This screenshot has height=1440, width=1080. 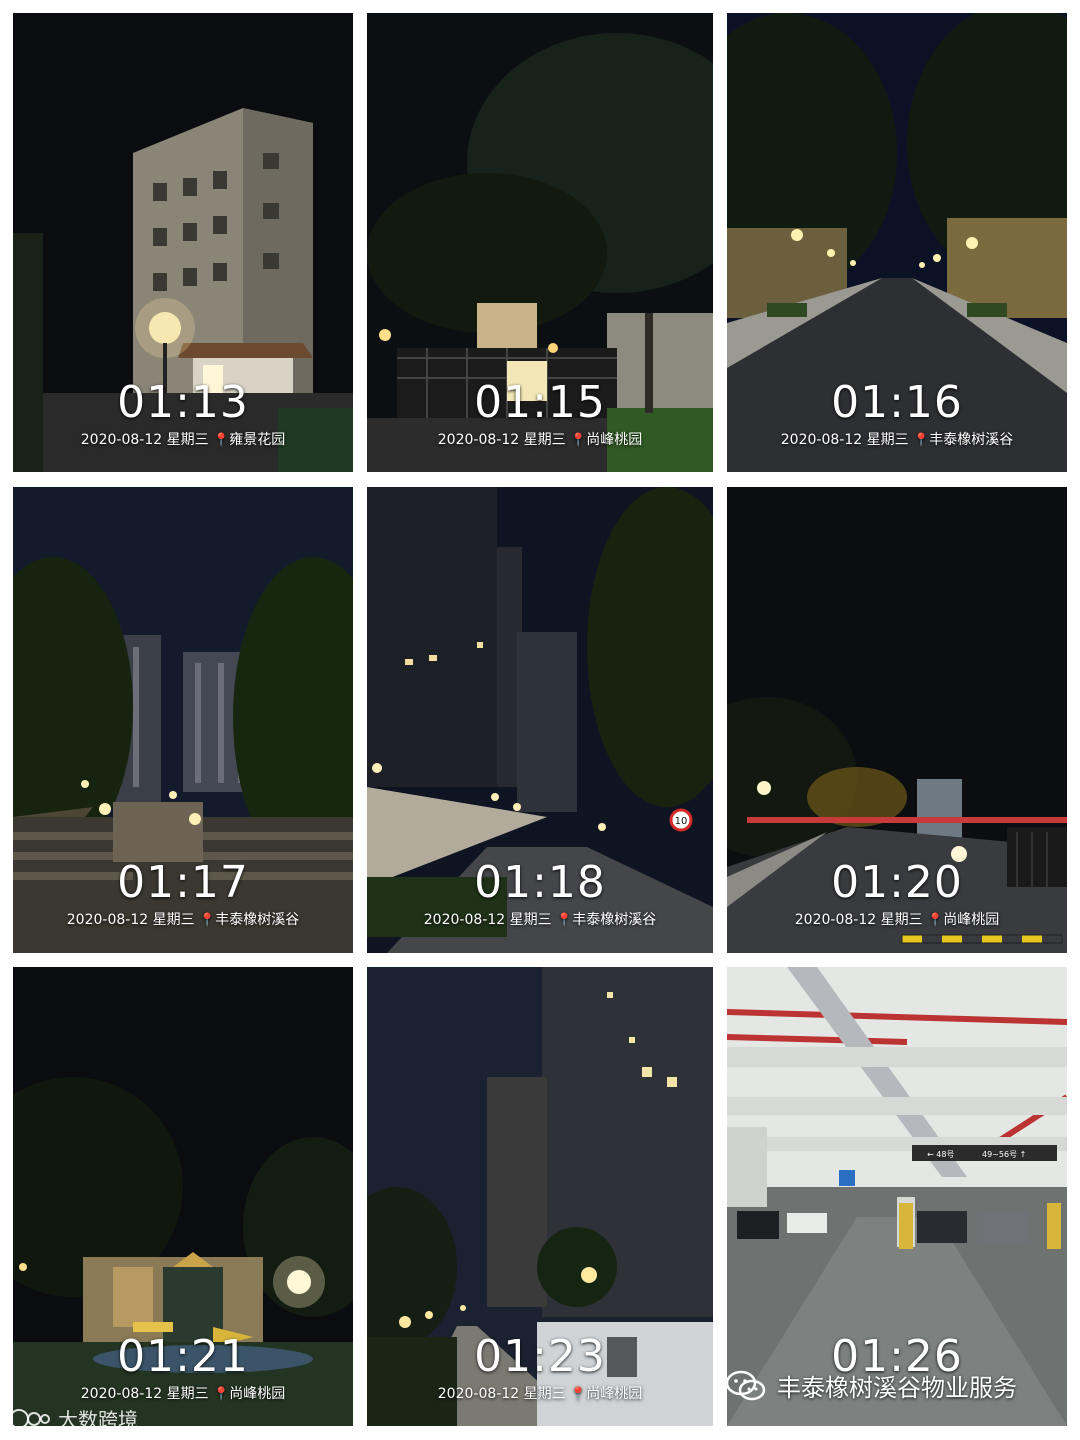 I want to click on photo-meta: 2020-08-12 星期三 📍雍景花园, so click(x=183, y=440).